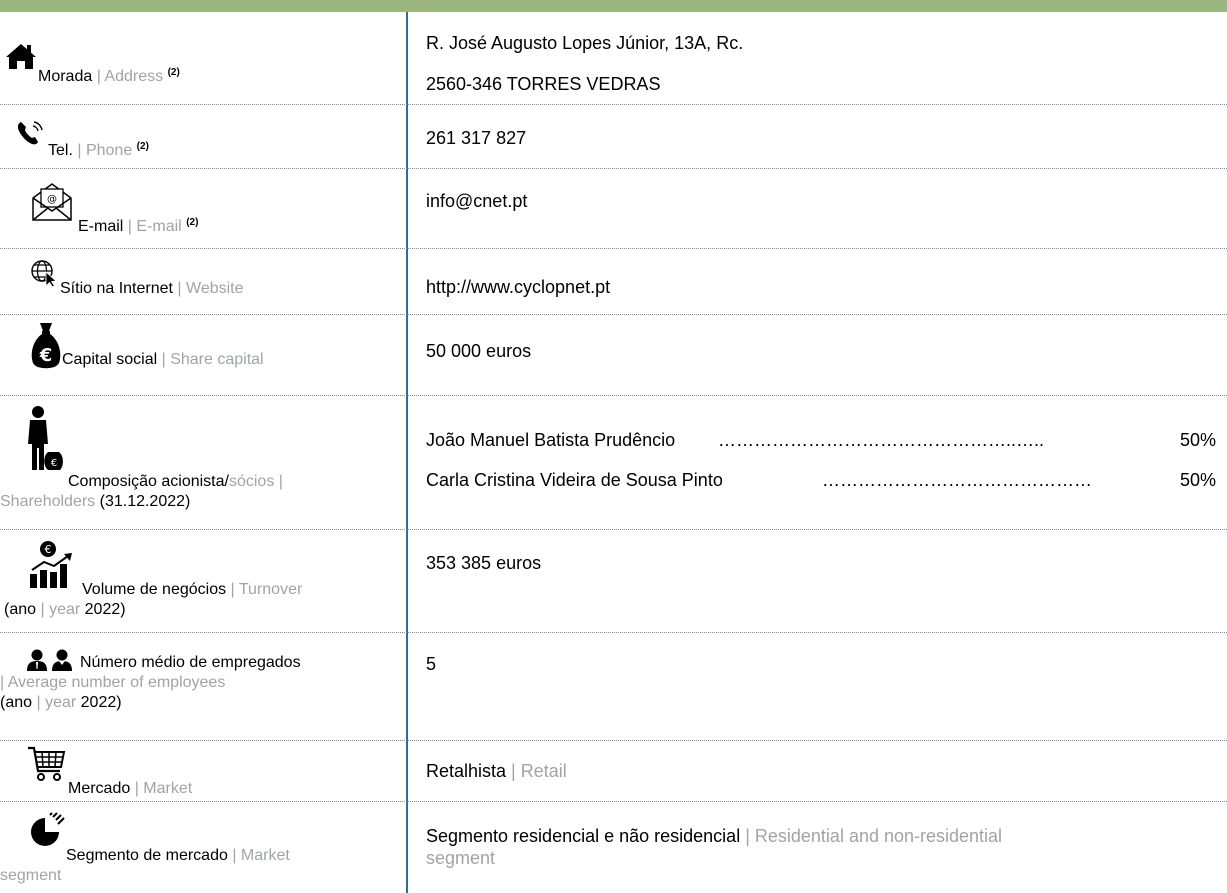 Image resolution: width=1227 pixels, height=893 pixels. Describe the element at coordinates (109, 150) in the screenshot. I see `phone-label-en: Phone` at that location.